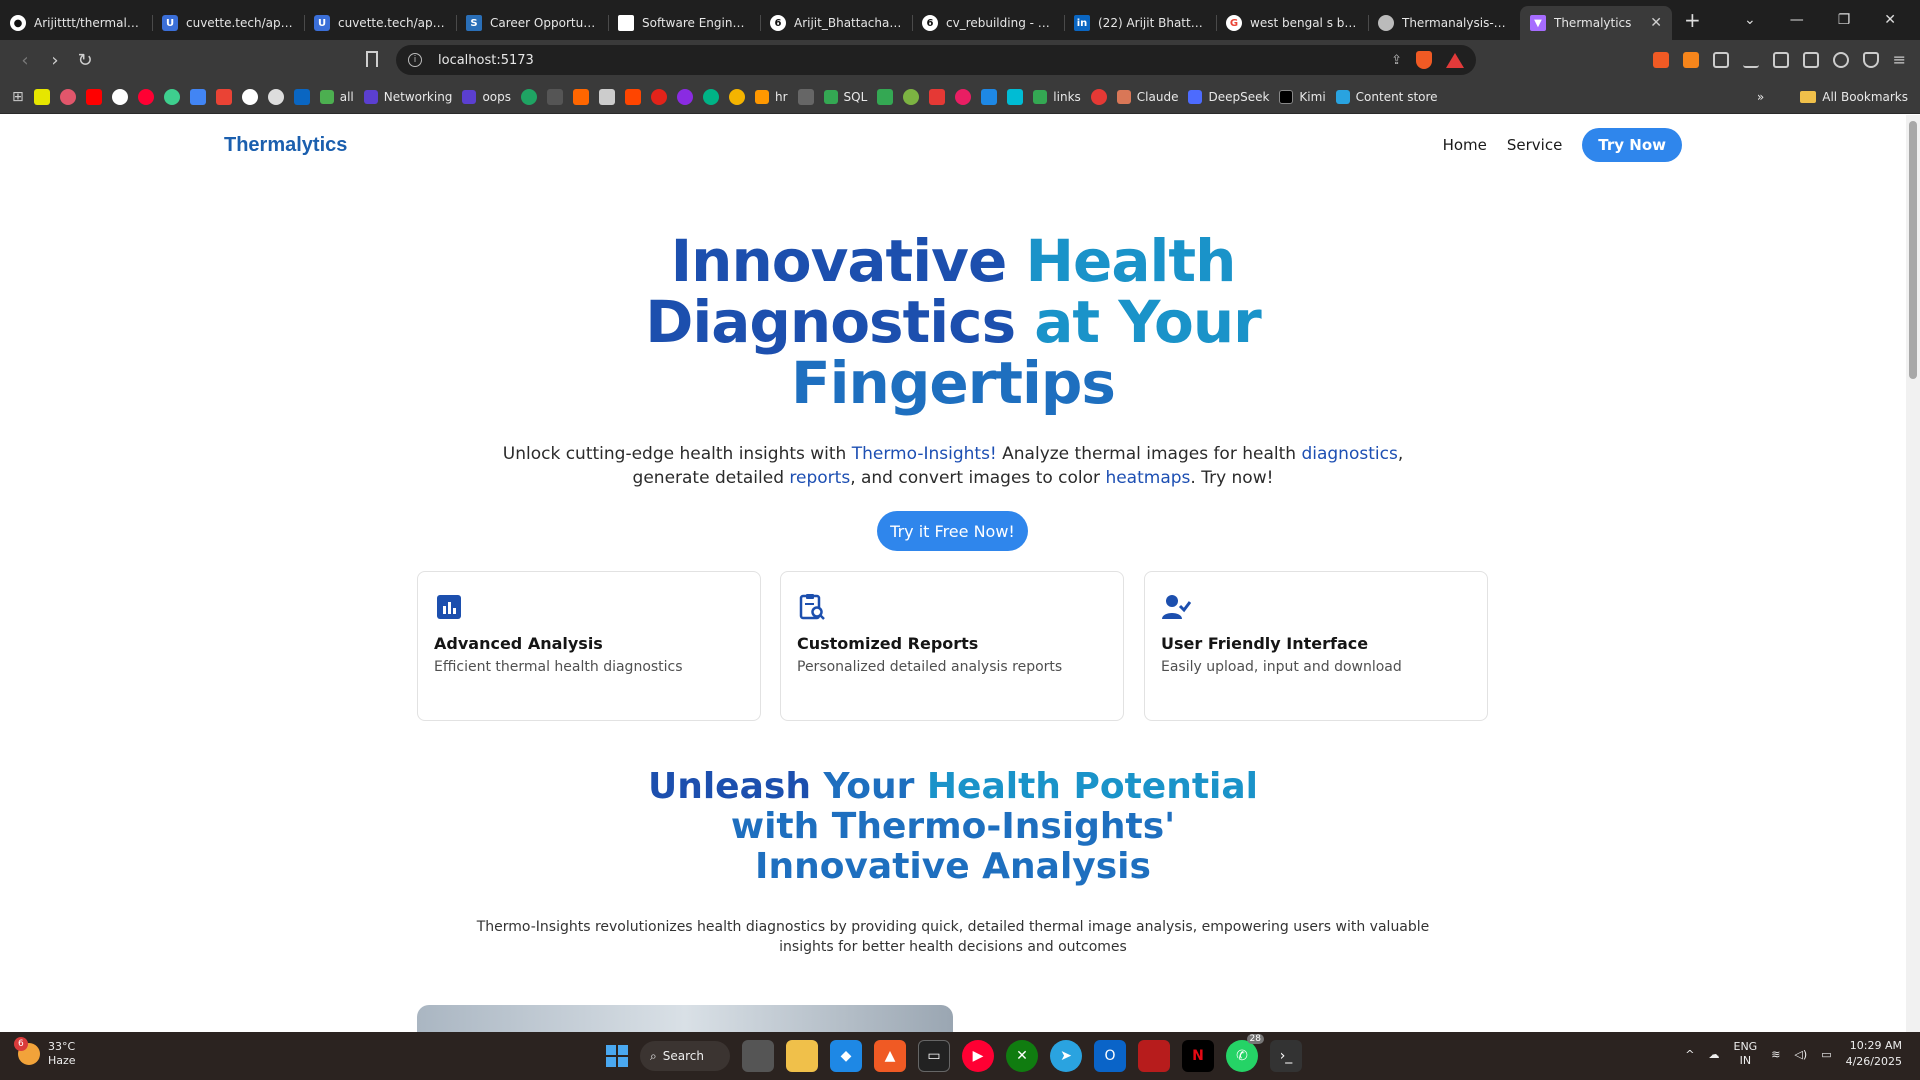 This screenshot has width=1920, height=1080. I want to click on apps-grid-icon: ⊞, so click(18, 97).